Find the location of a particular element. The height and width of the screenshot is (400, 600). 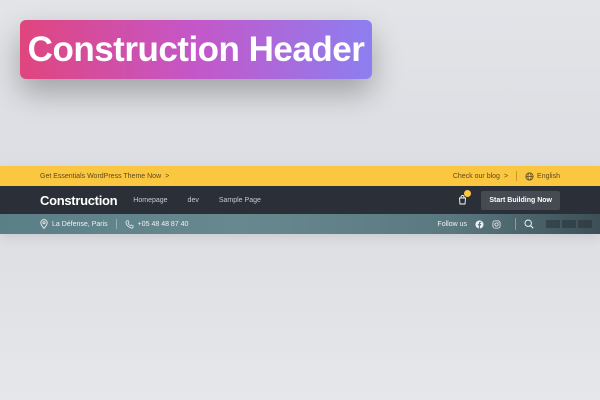

background-blocks is located at coordinates (569, 224).